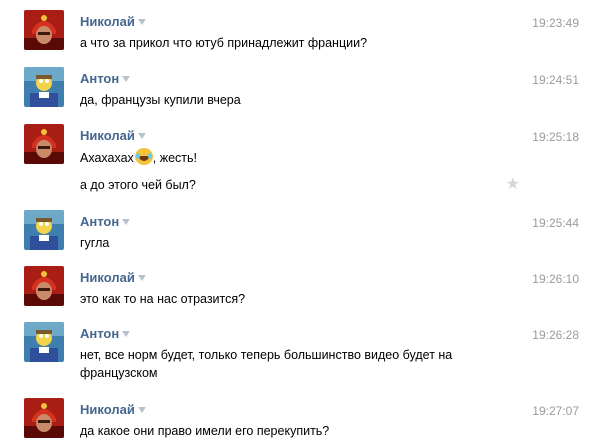  I want to click on star-icon: ★, so click(513, 184).